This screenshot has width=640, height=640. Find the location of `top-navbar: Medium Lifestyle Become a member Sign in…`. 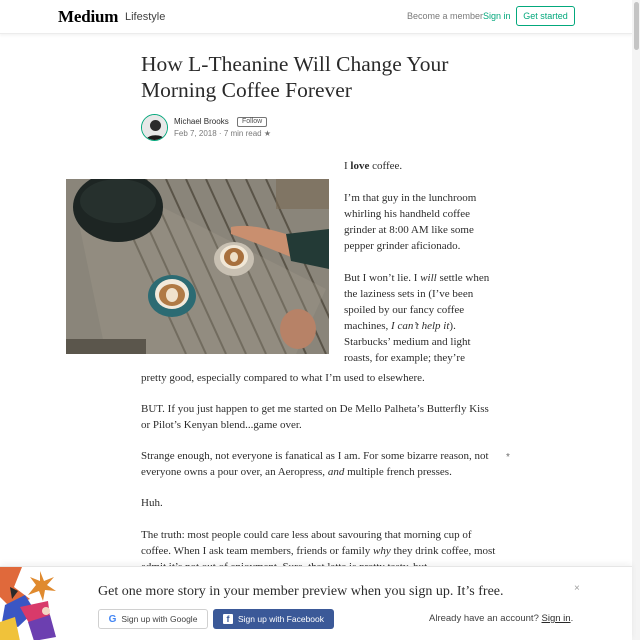

top-navbar: Medium Lifestyle Become a member Sign in… is located at coordinates (316, 17).